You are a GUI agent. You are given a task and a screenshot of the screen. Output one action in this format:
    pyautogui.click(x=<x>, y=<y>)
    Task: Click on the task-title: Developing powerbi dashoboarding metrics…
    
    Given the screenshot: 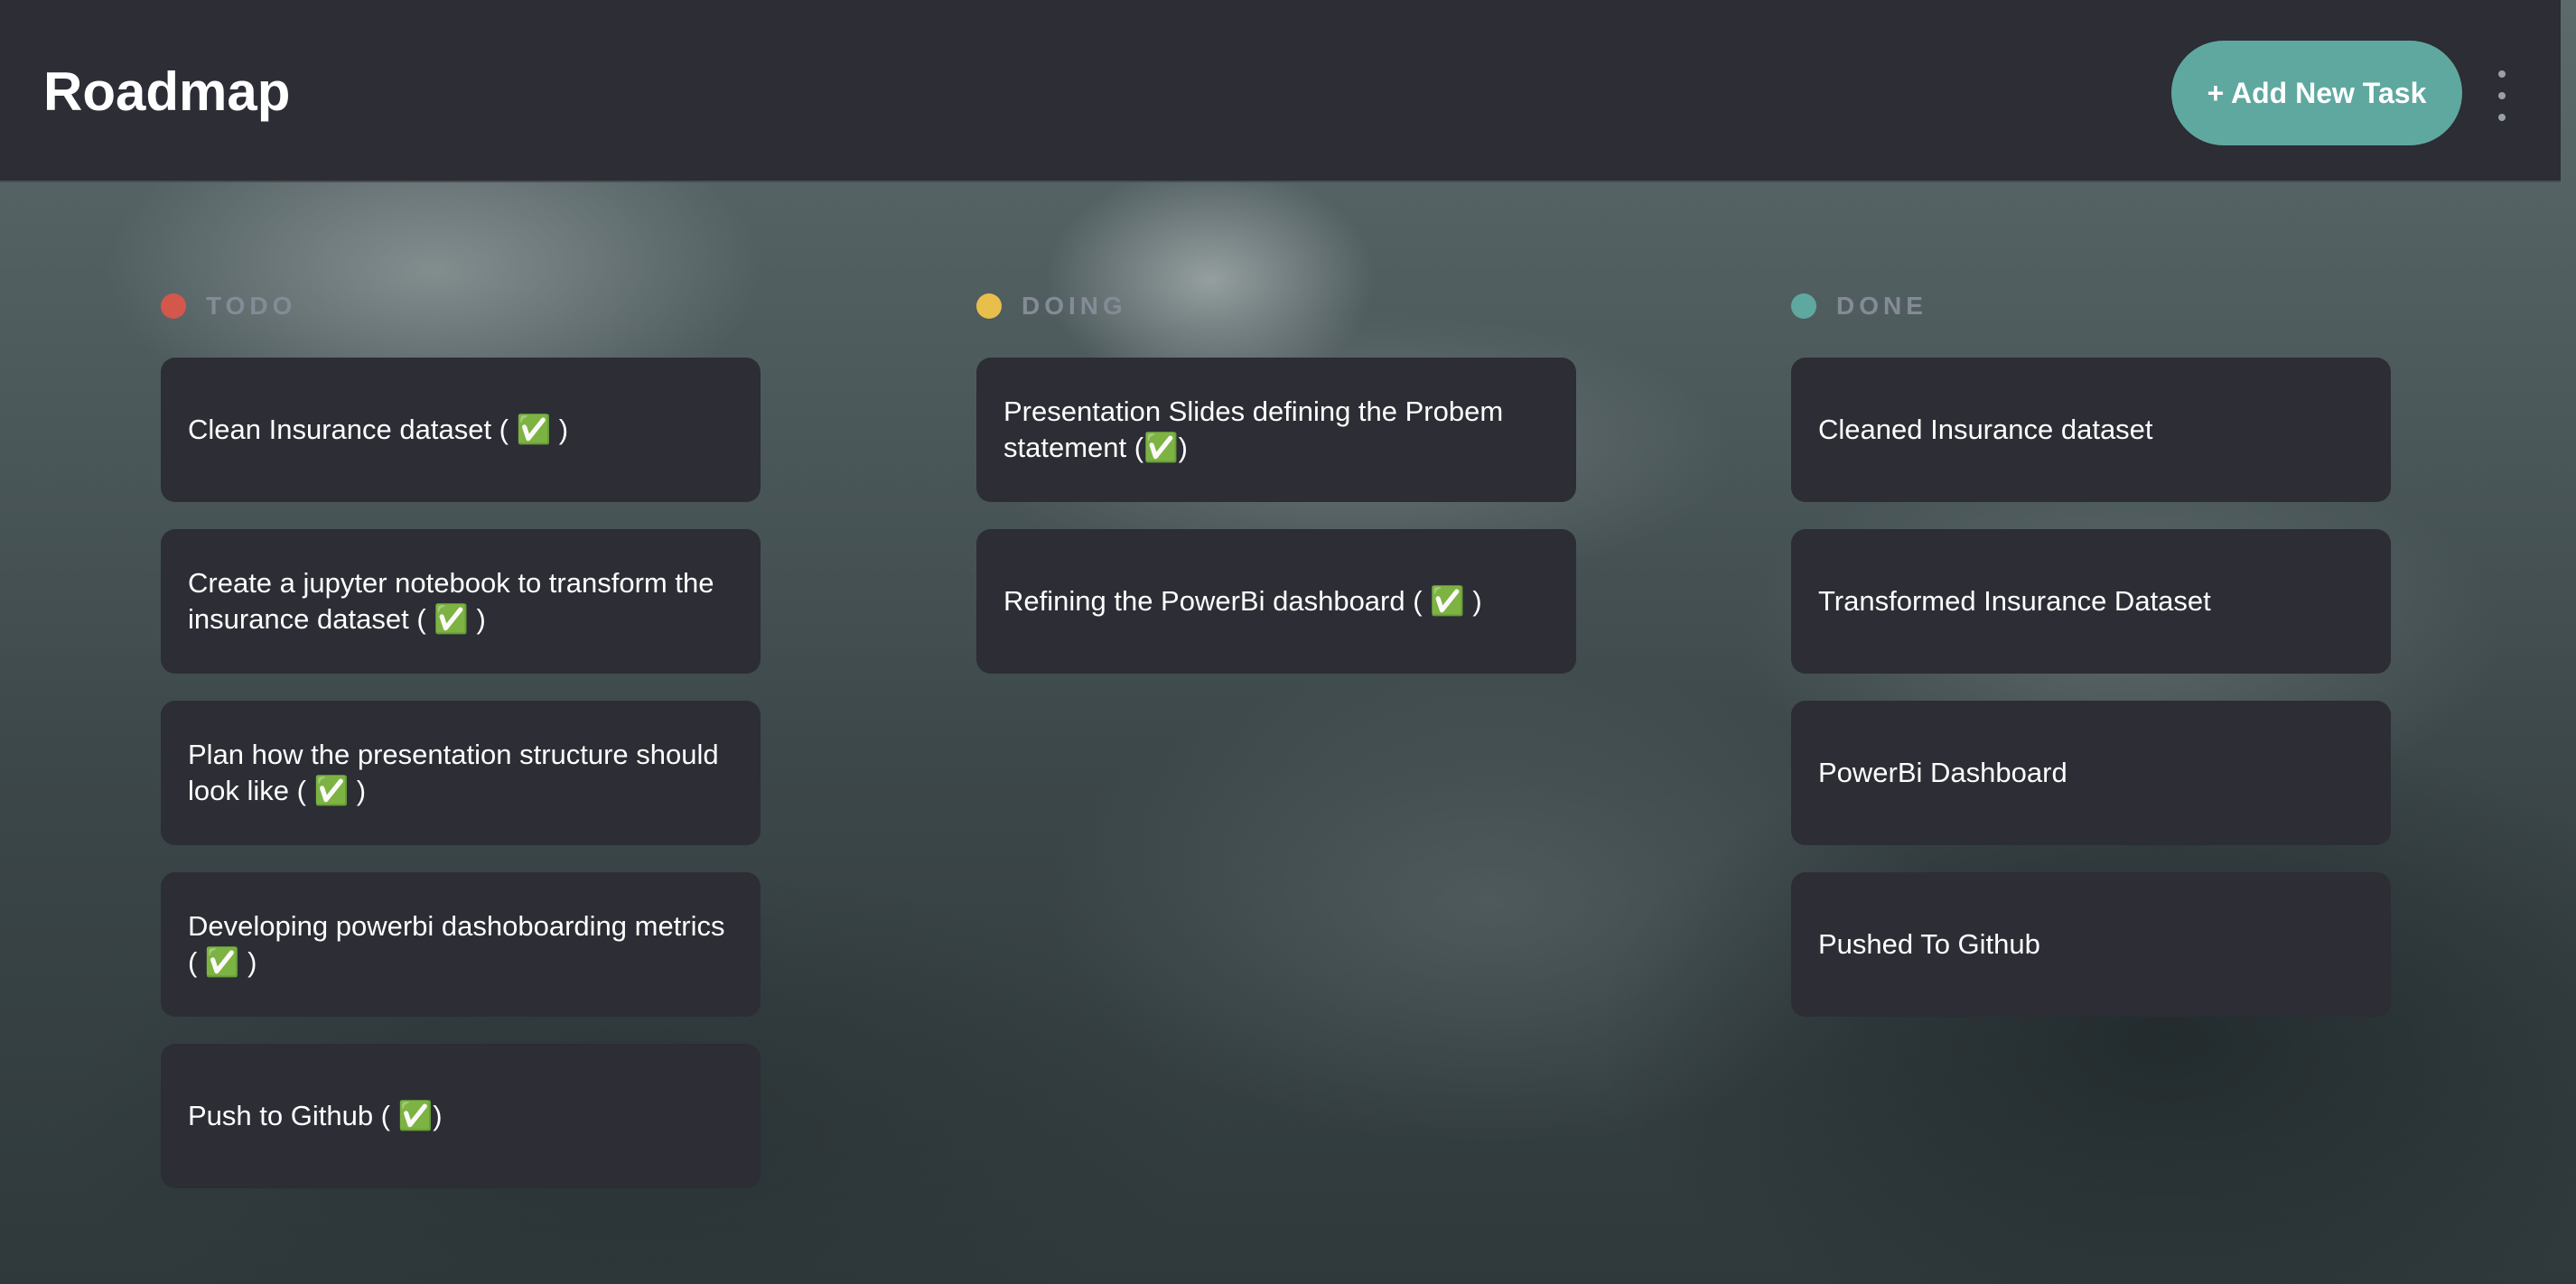 What is the action you would take?
    pyautogui.click(x=457, y=944)
    